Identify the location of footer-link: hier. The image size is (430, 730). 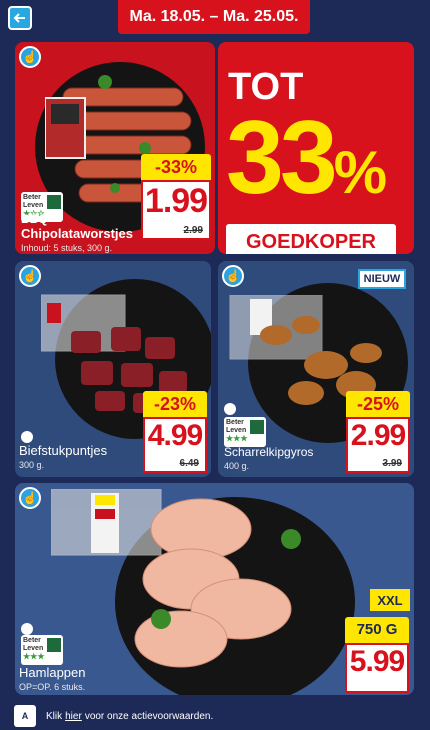
(73, 716).